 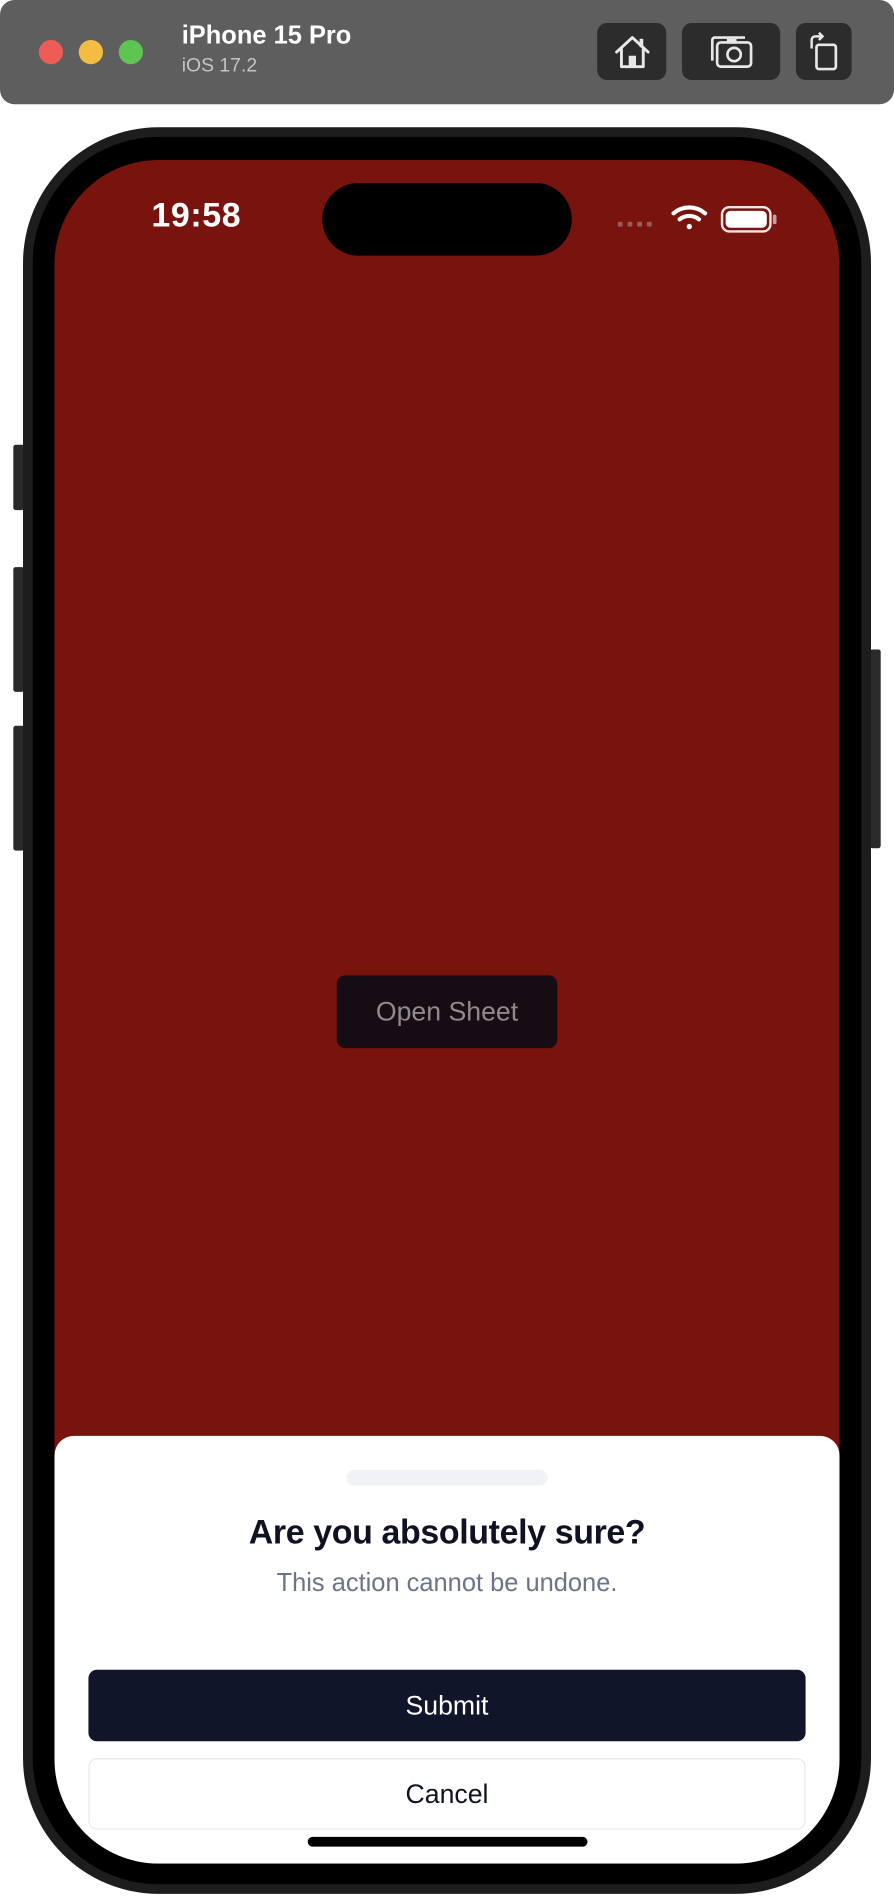 I want to click on home-icon, so click(x=631, y=51).